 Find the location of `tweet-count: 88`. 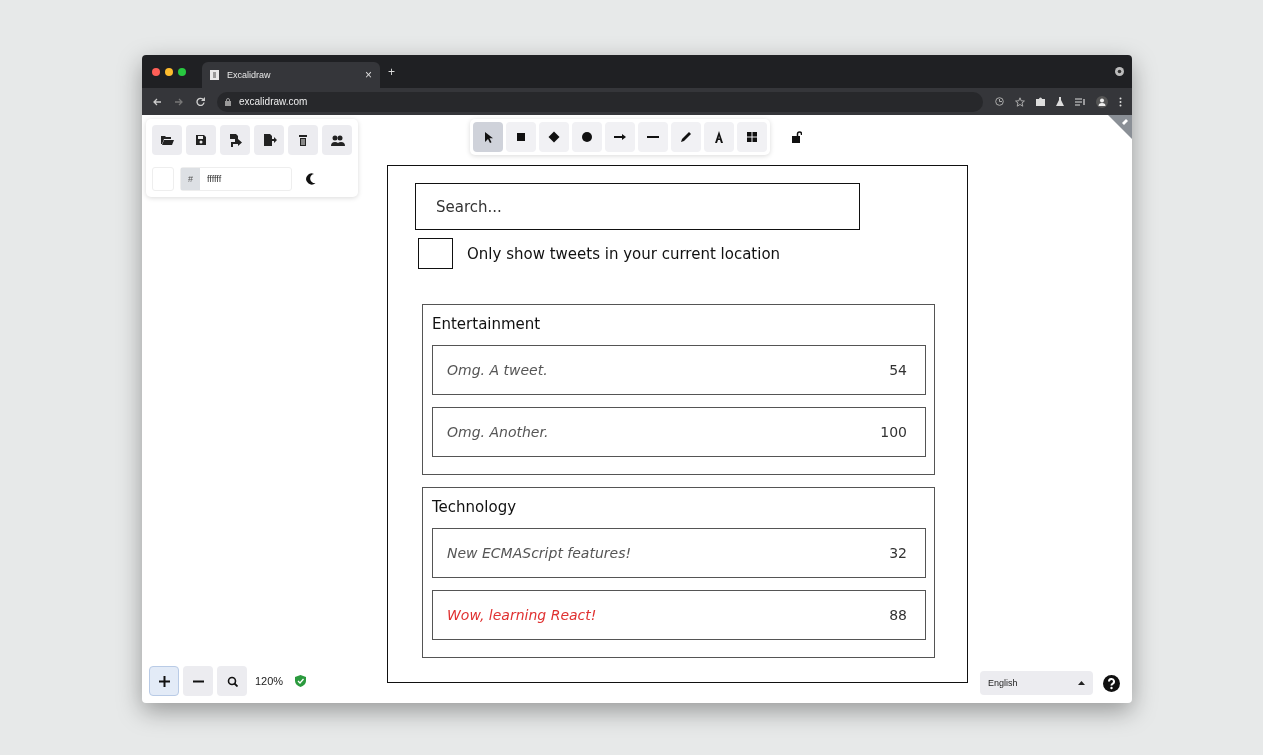

tweet-count: 88 is located at coordinates (898, 615).